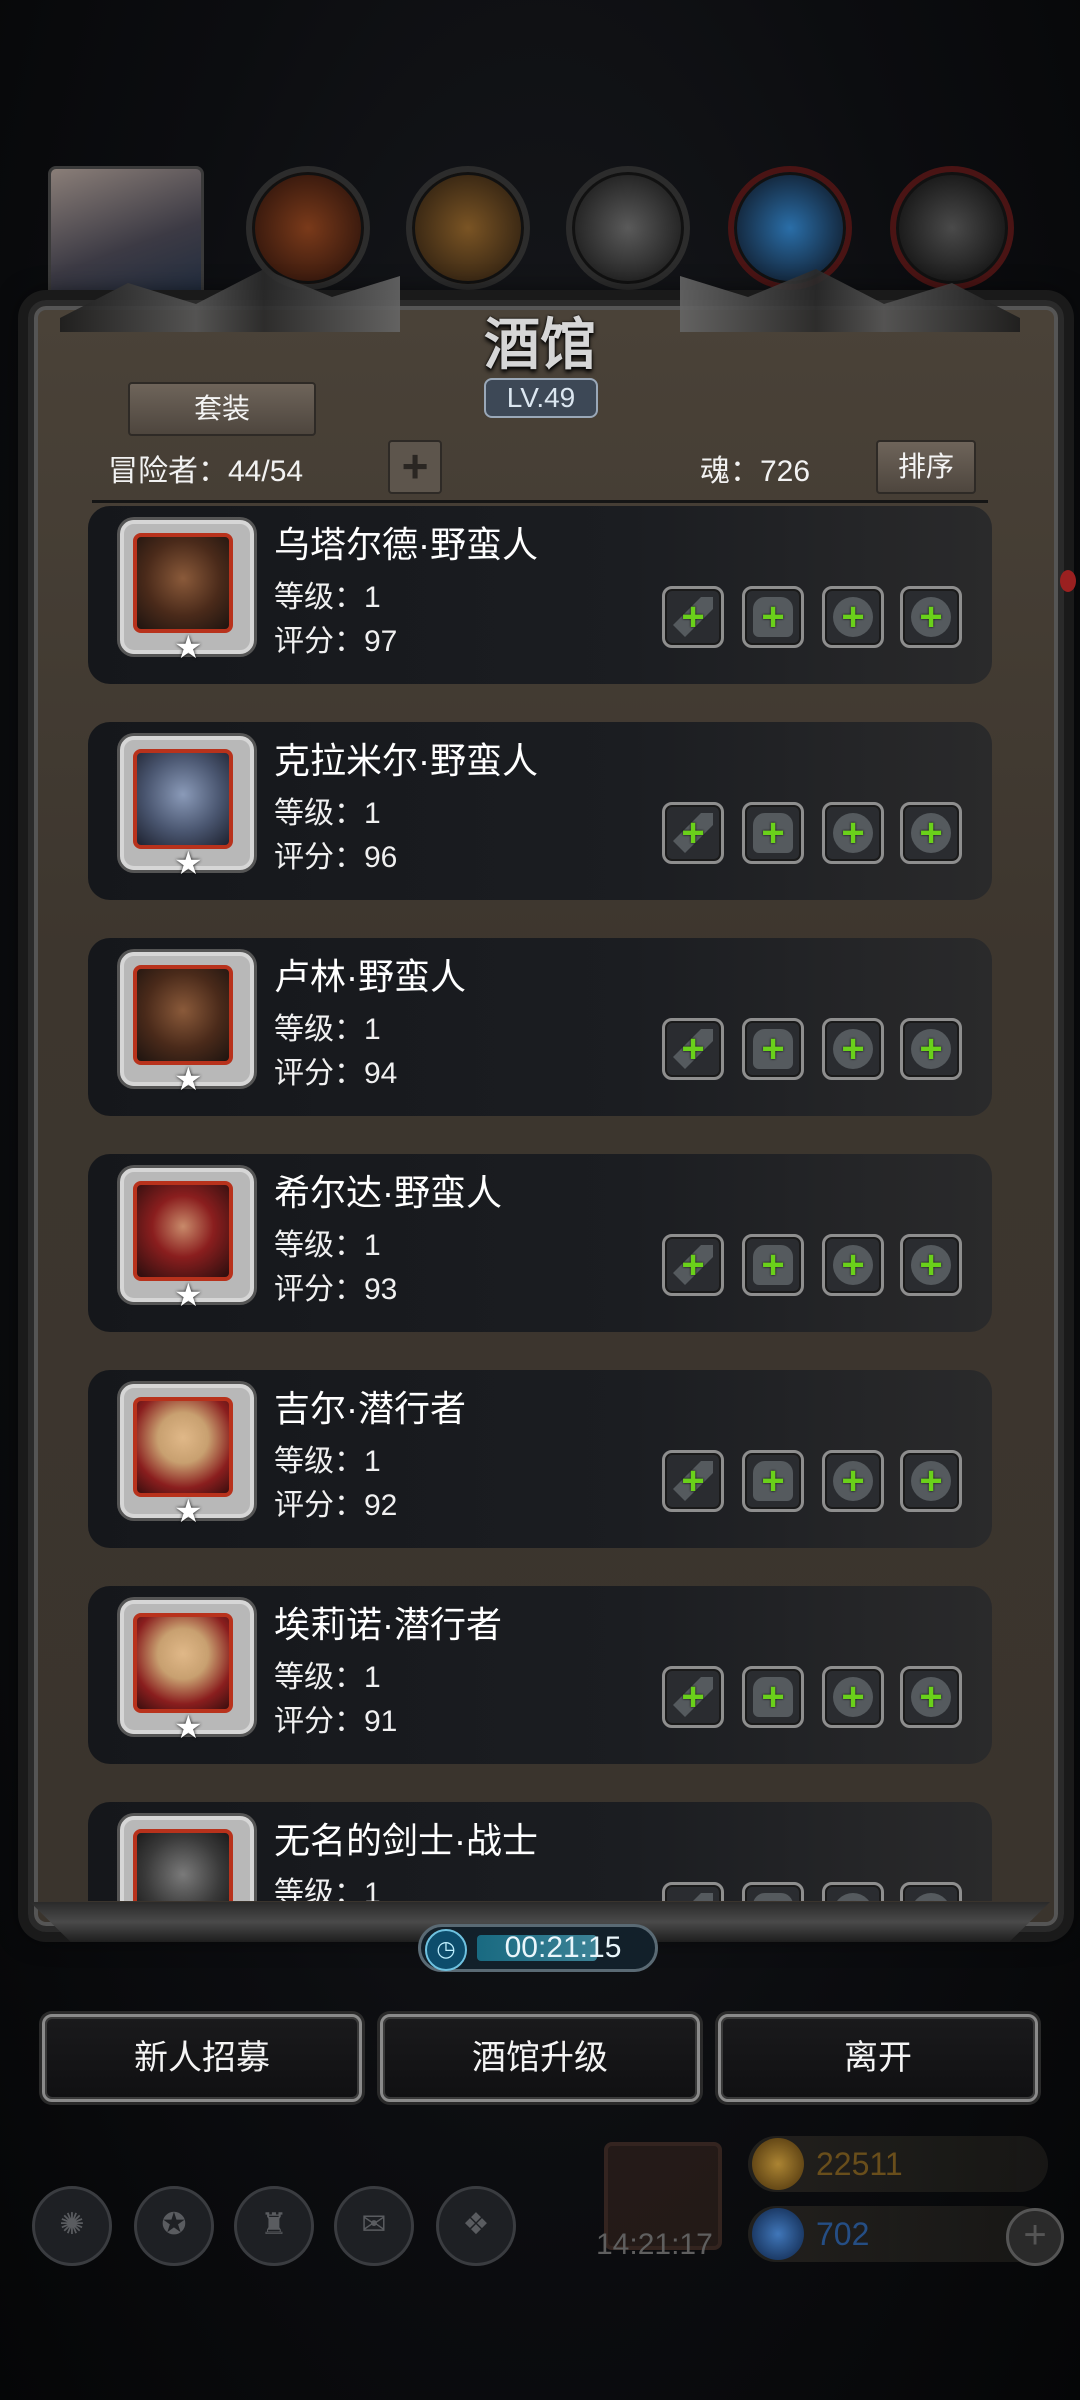  I want to click on gold-value: 22511, so click(859, 2164).